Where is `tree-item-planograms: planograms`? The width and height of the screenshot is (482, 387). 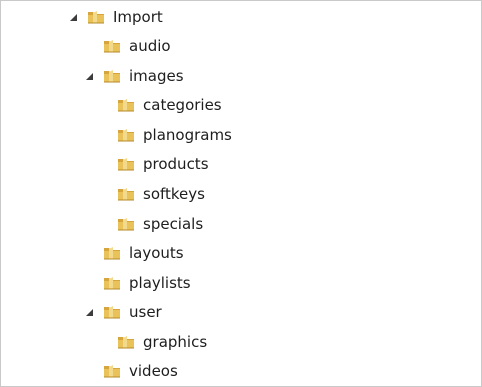 tree-item-planograms: planograms is located at coordinates (165, 135).